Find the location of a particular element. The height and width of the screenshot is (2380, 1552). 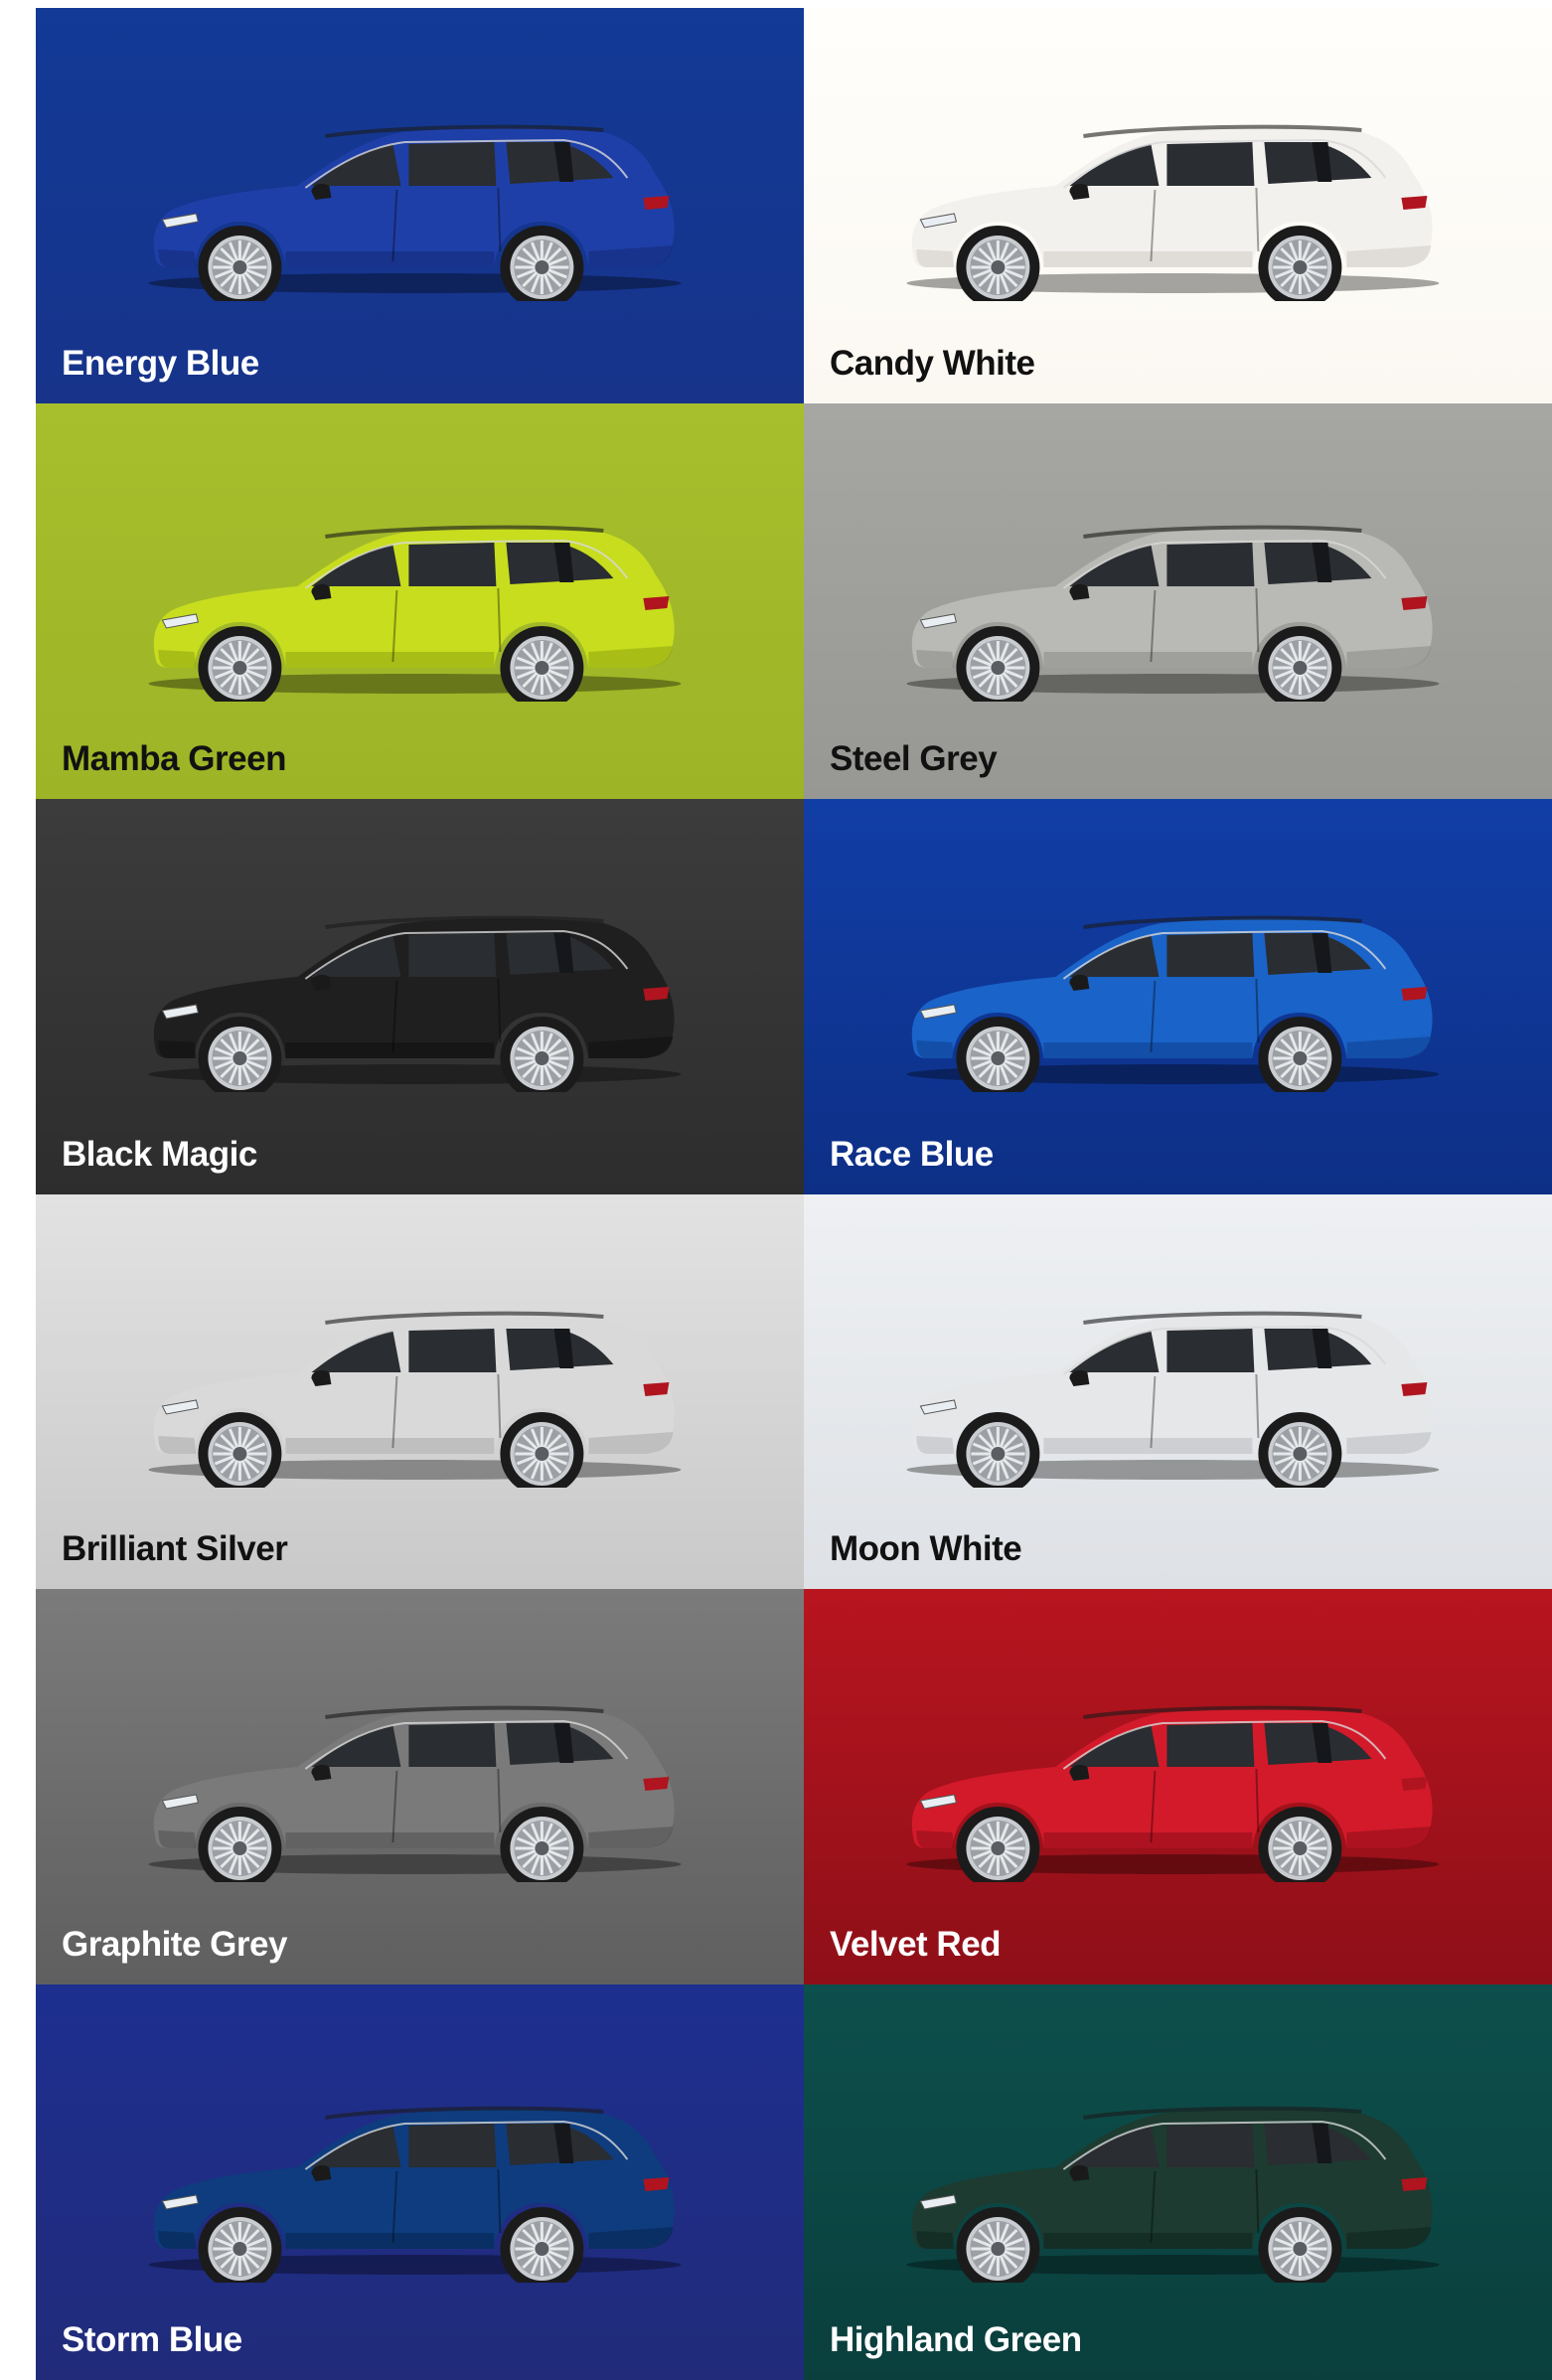

color-tile-black-magic: Black Magic is located at coordinates (420, 996).